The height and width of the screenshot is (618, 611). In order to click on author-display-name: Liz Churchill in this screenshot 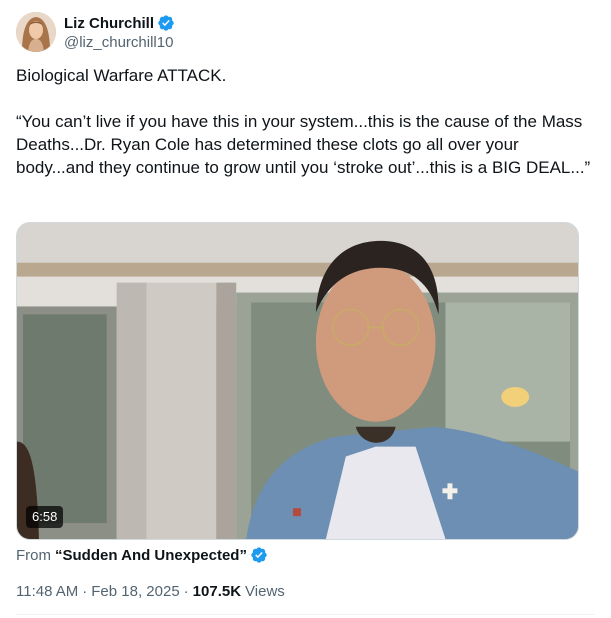, I will do `click(109, 23)`.